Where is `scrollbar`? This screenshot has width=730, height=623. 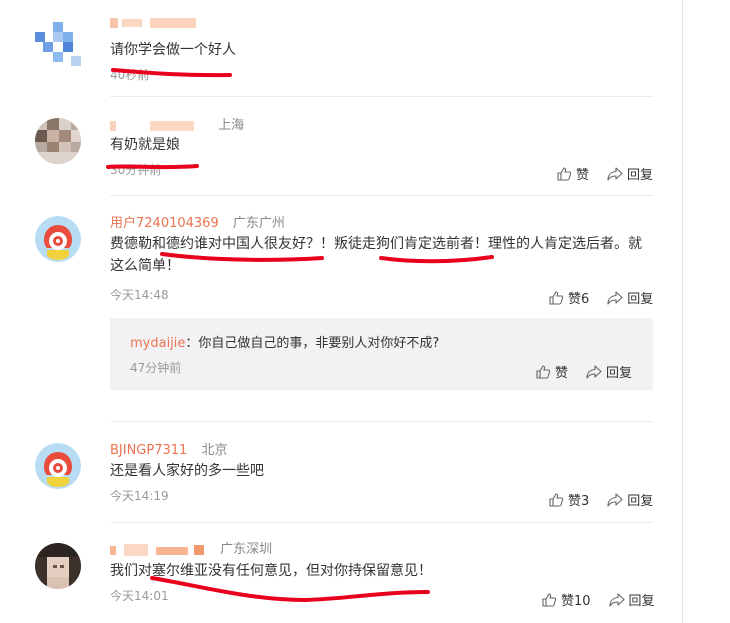 scrollbar is located at coordinates (682, 311).